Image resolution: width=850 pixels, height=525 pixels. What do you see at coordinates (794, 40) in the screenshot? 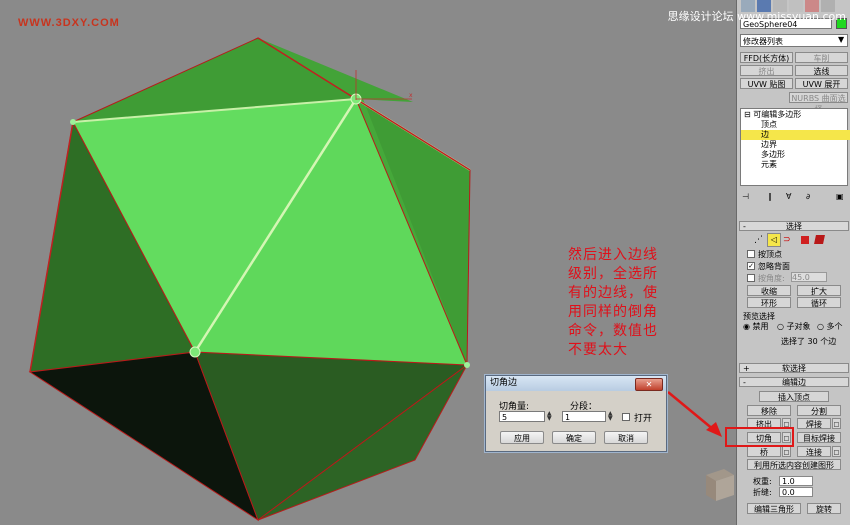
I see `modifier-list-dropdown: 修改器列表` at bounding box center [794, 40].